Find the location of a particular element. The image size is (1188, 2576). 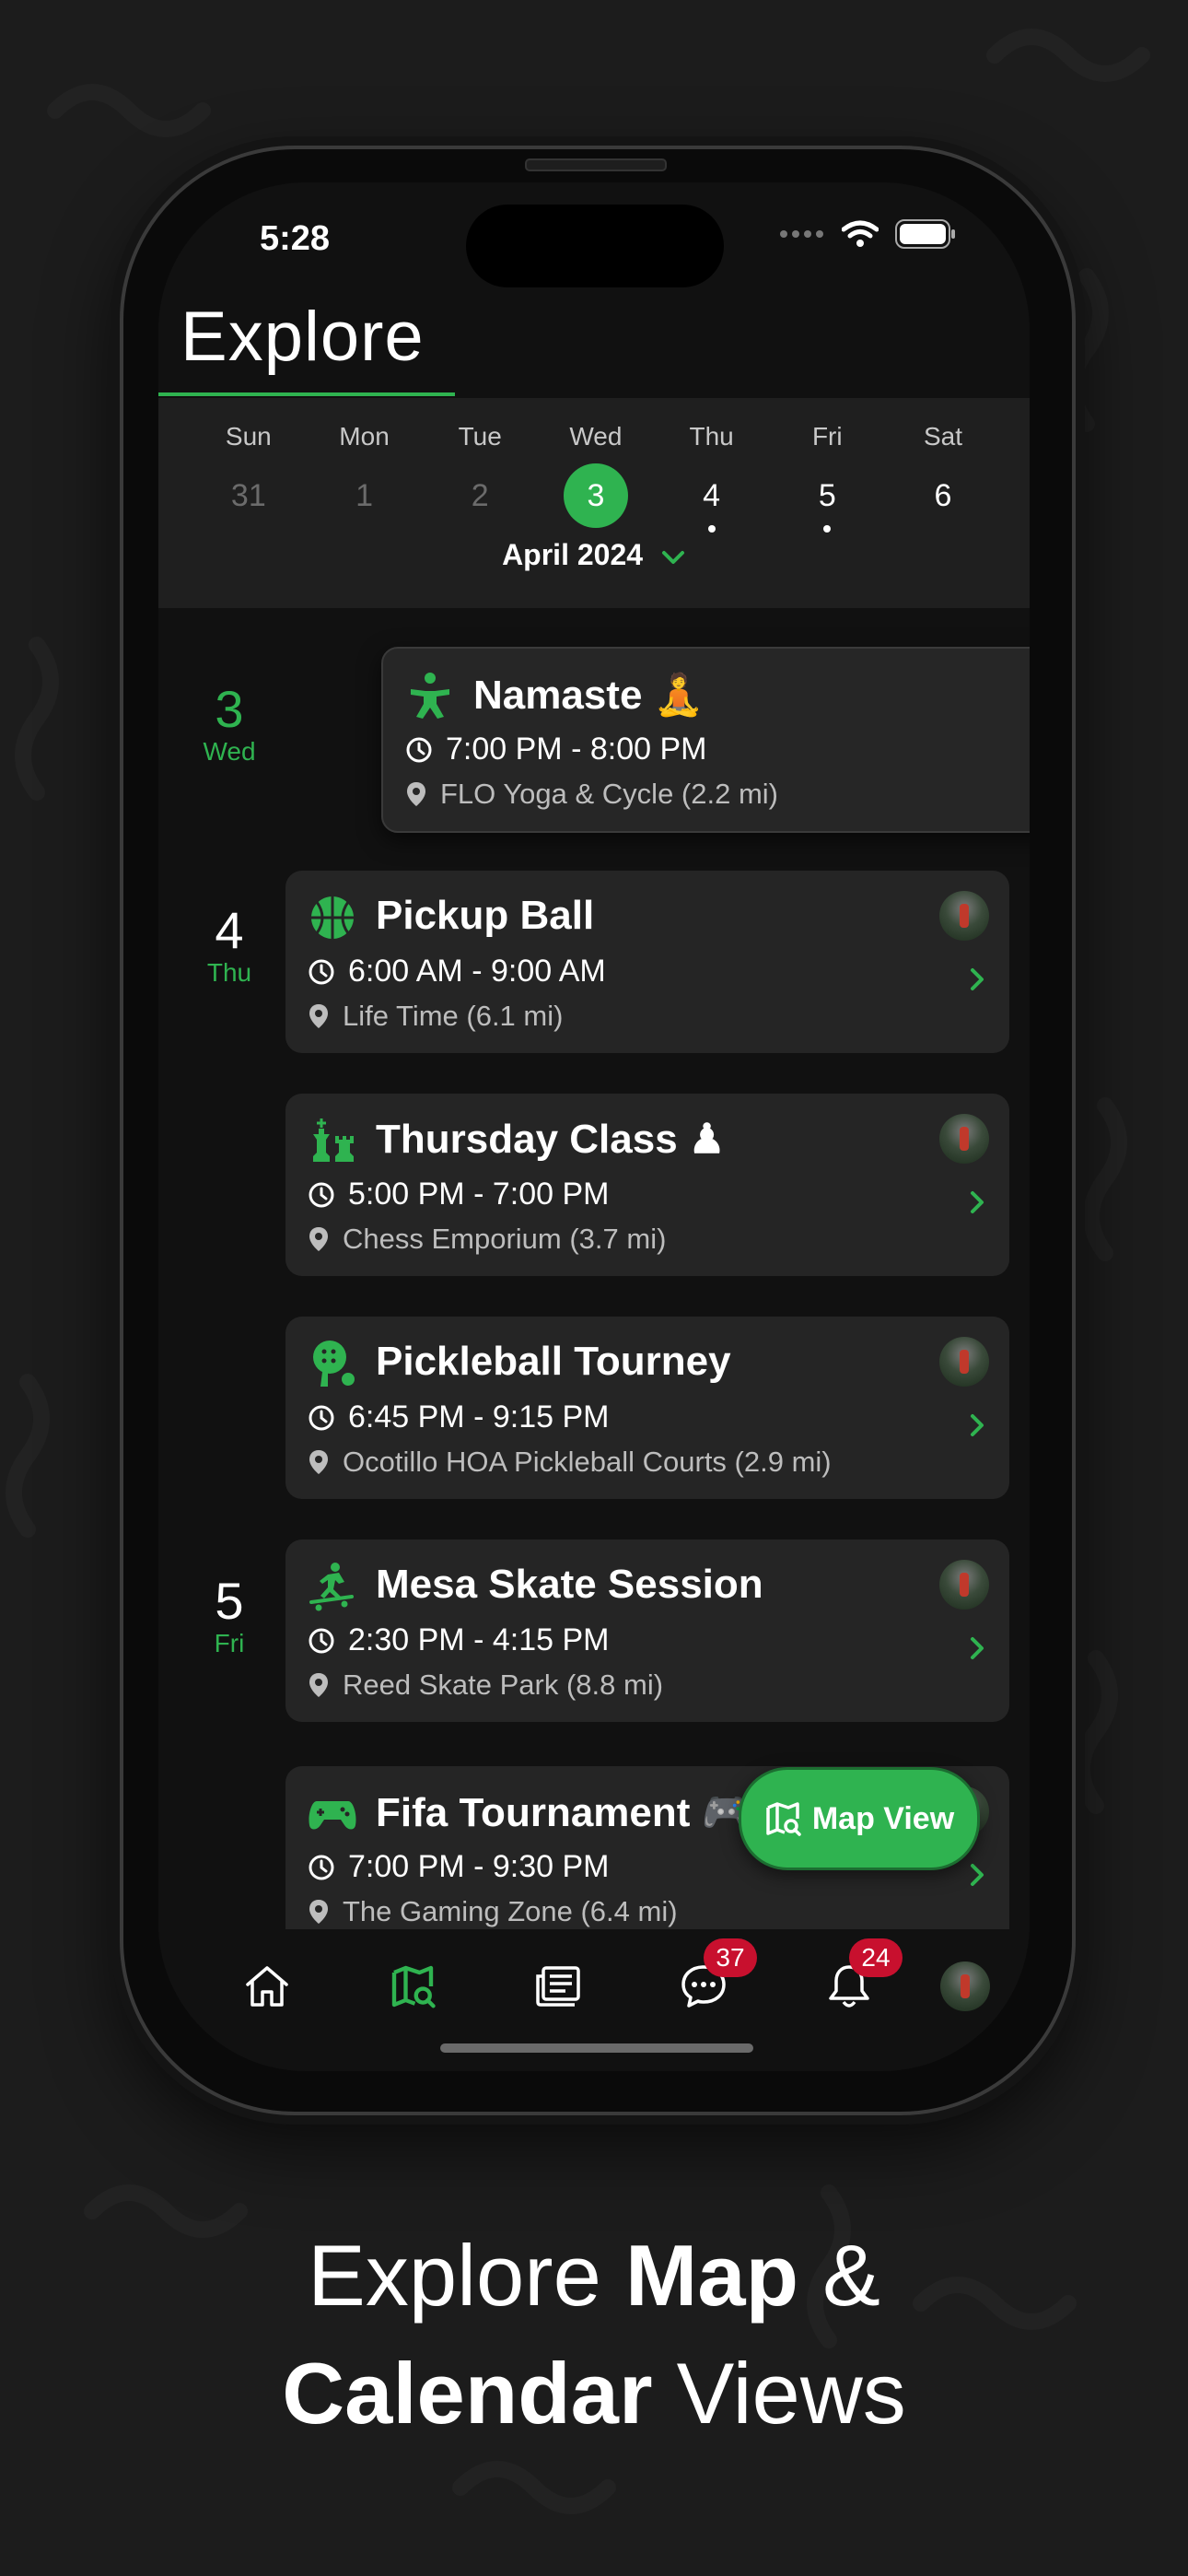

calendar-date-3-selected: 3 is located at coordinates (596, 496).